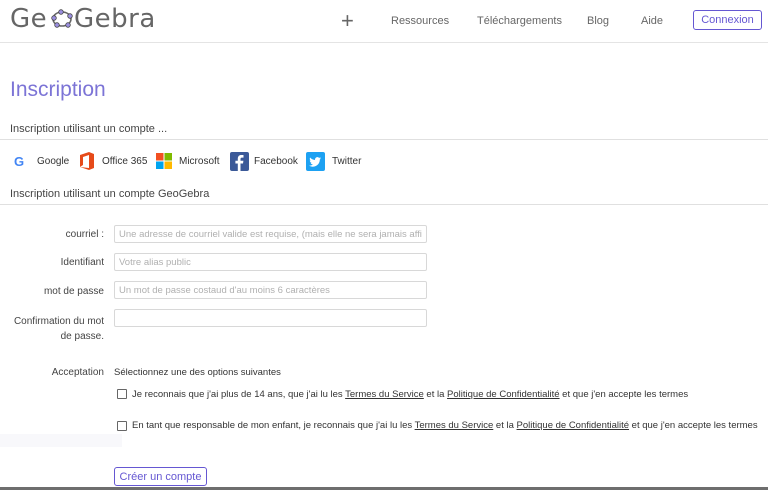 This screenshot has width=768, height=490. I want to click on nav-aide: Aide, so click(652, 21).